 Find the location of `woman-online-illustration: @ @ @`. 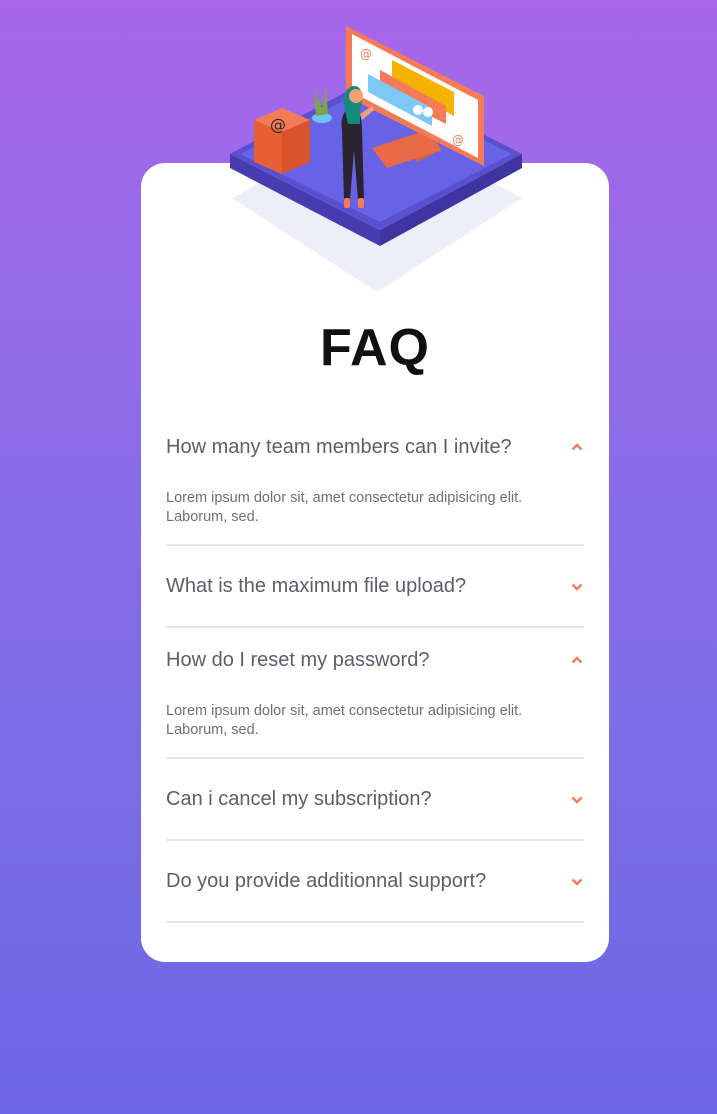

woman-online-illustration: @ @ @ is located at coordinates (376, 159).